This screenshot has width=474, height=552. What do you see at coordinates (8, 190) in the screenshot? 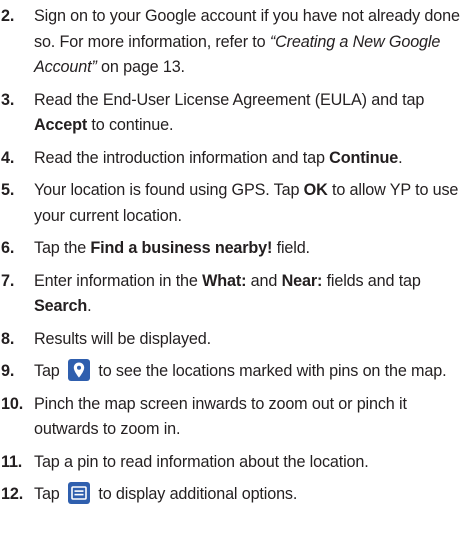
I see `step-number: 5.` at bounding box center [8, 190].